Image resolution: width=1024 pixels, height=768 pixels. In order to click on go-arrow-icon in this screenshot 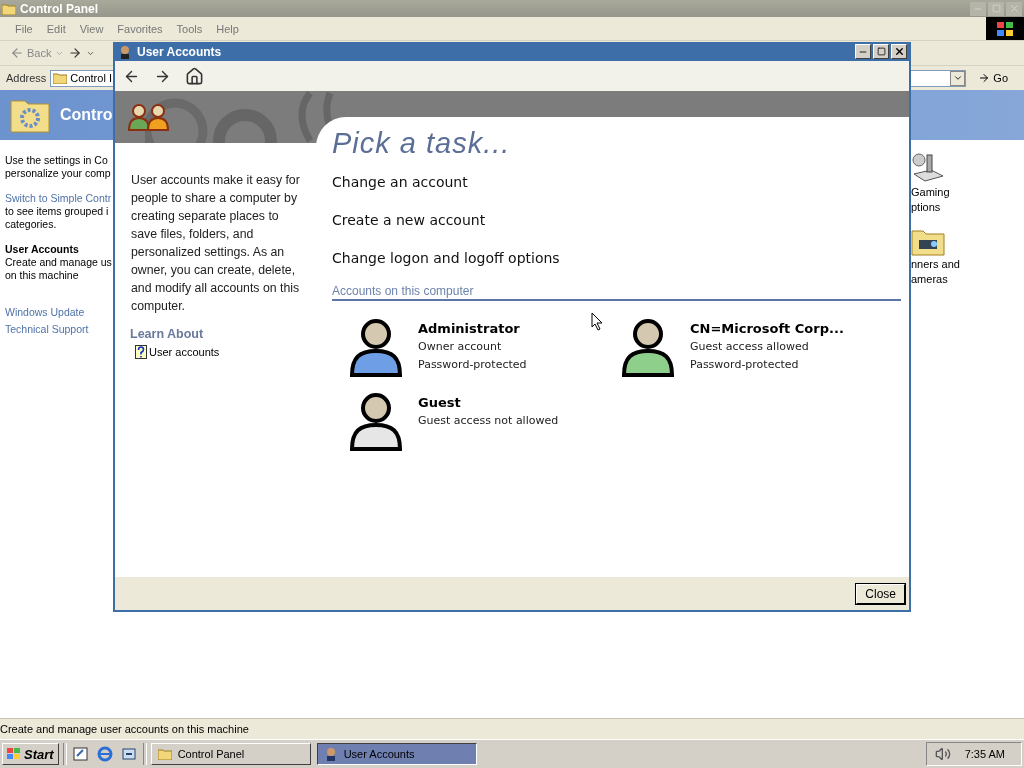, I will do `click(984, 78)`.